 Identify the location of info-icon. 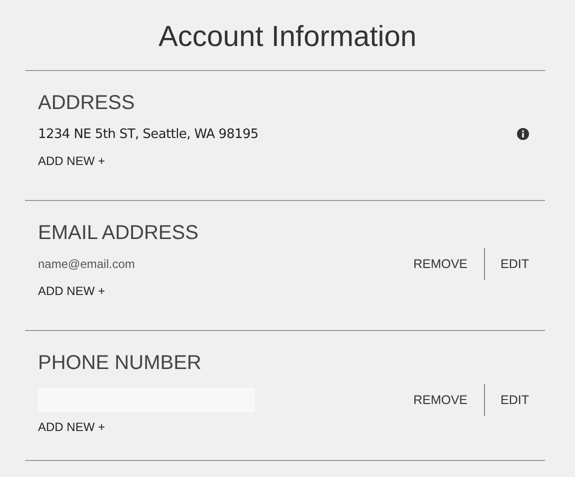
(523, 134).